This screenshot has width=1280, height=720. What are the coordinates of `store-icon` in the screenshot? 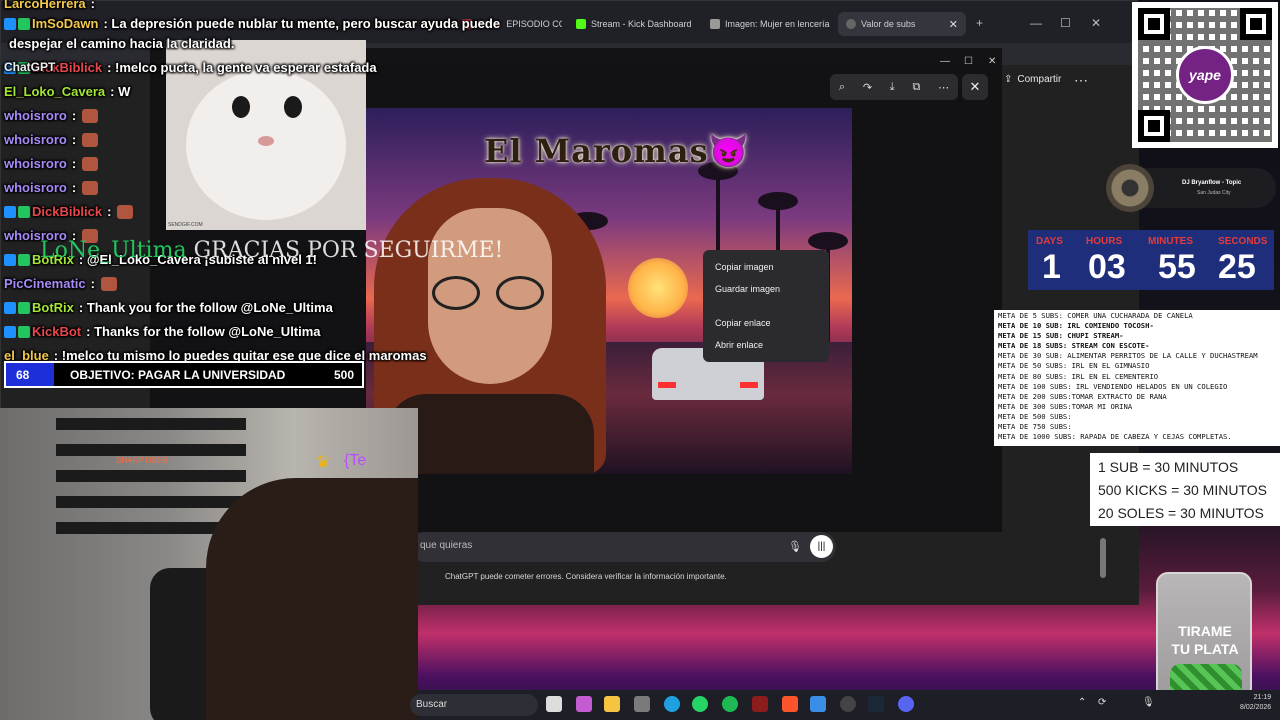 It's located at (642, 704).